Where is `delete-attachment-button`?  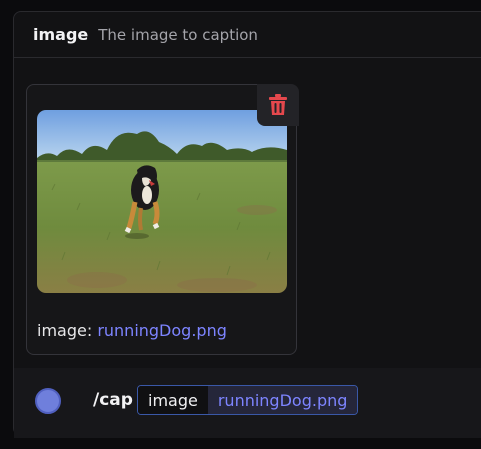 delete-attachment-button is located at coordinates (278, 105).